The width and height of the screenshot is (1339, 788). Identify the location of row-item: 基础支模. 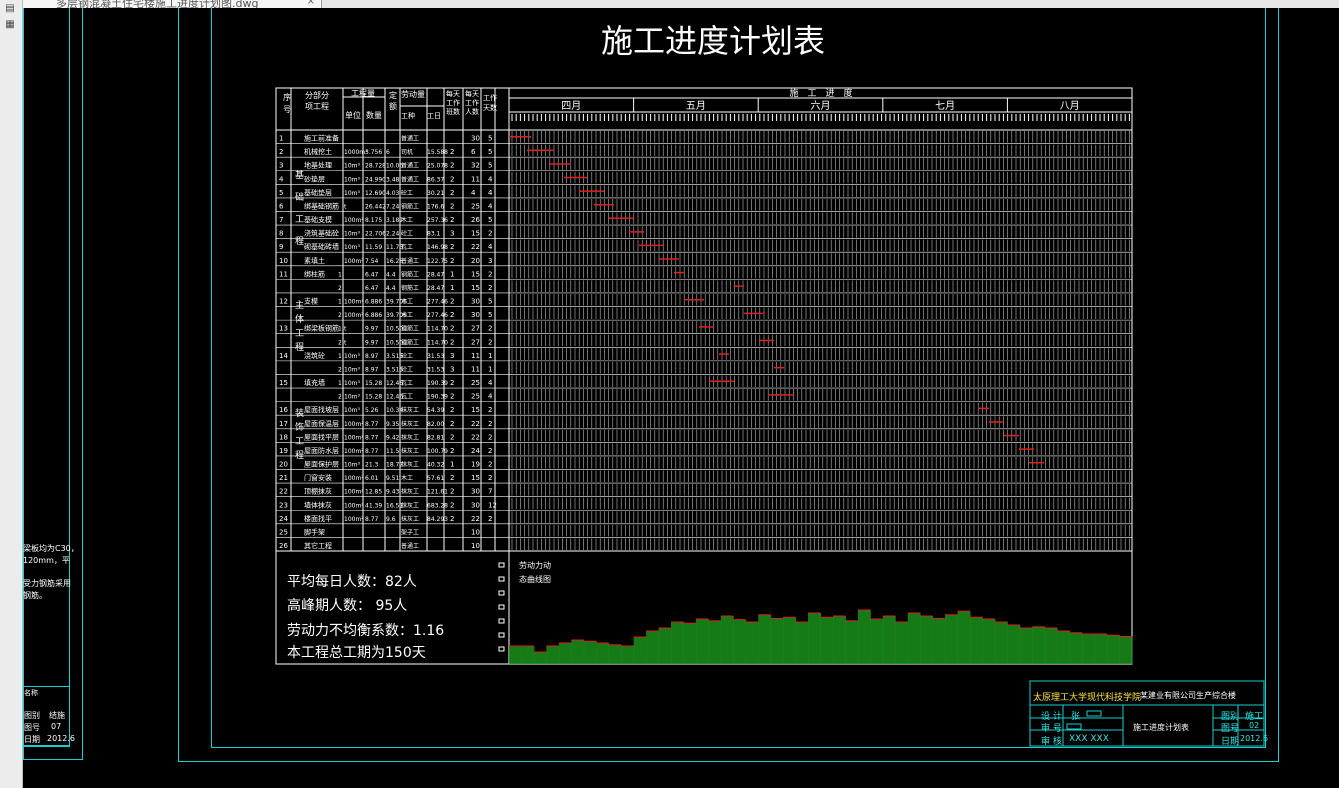
(318, 219).